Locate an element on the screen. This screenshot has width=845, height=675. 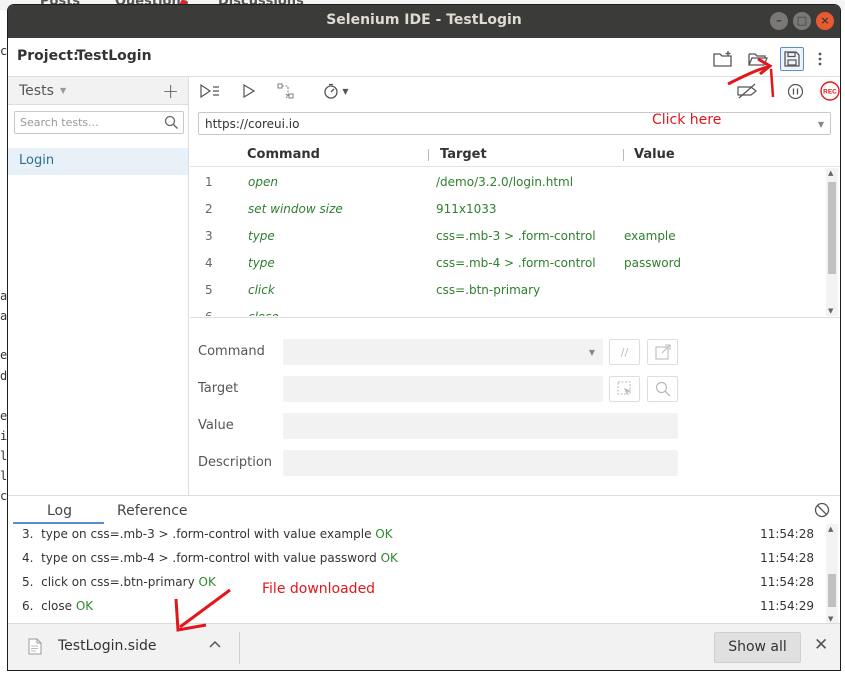
minimize-button: – is located at coordinates (779, 21).